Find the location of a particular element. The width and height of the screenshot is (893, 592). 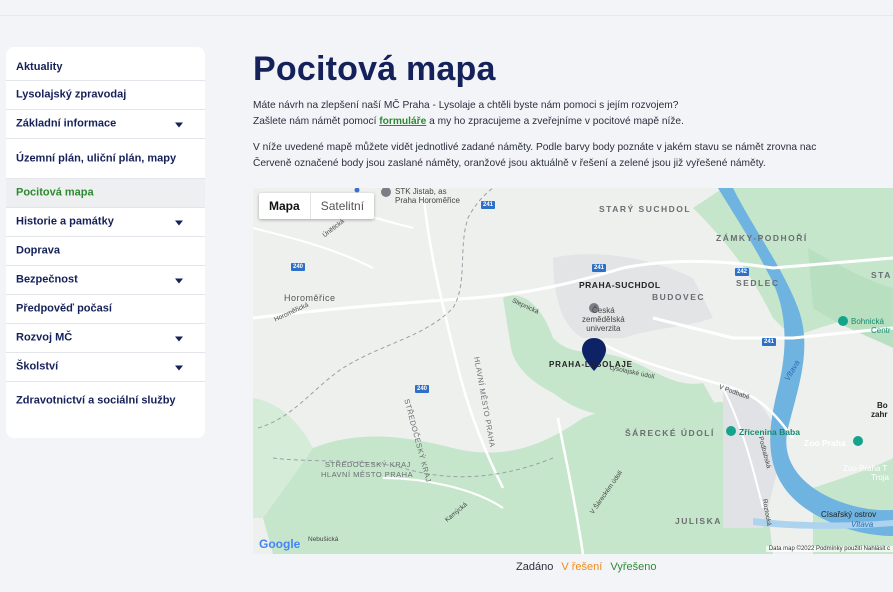

sidebar-item-label: Doprava is located at coordinates (38, 250).